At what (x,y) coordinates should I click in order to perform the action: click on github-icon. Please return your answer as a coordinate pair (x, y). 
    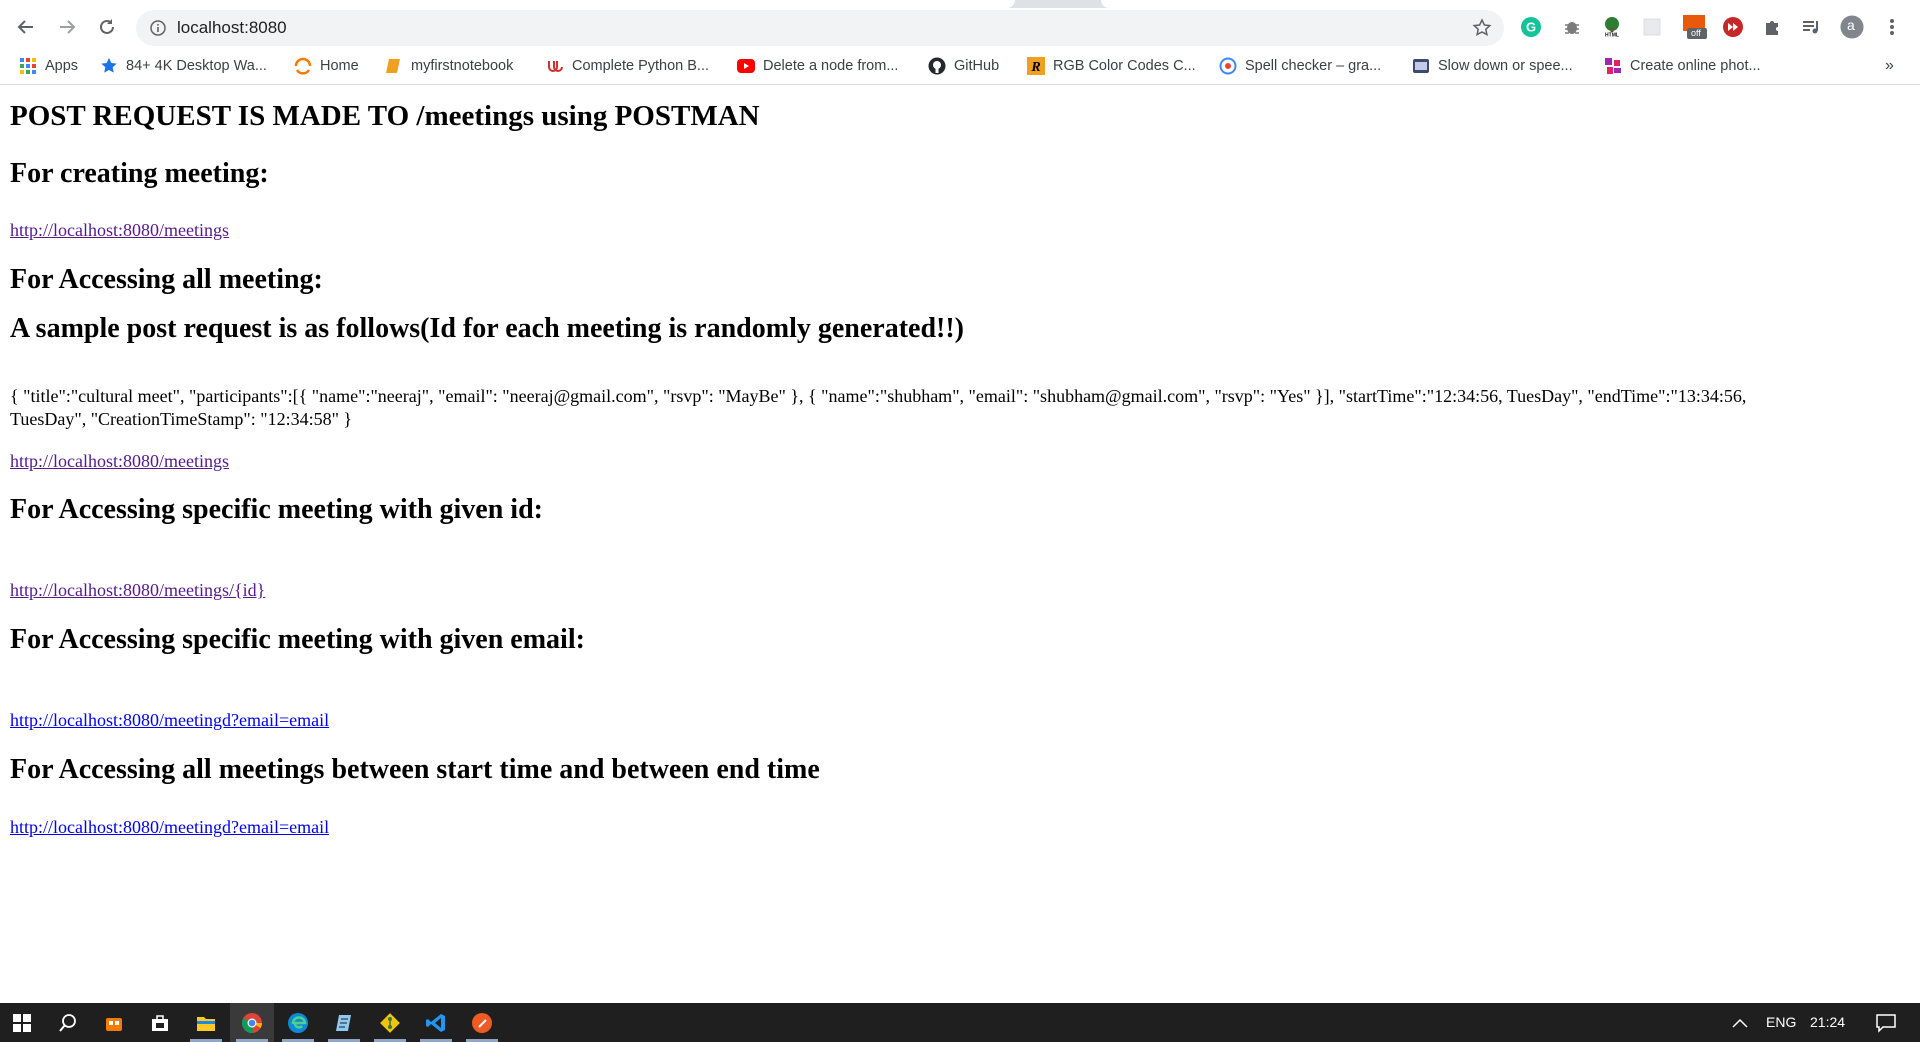
    Looking at the image, I should click on (937, 66).